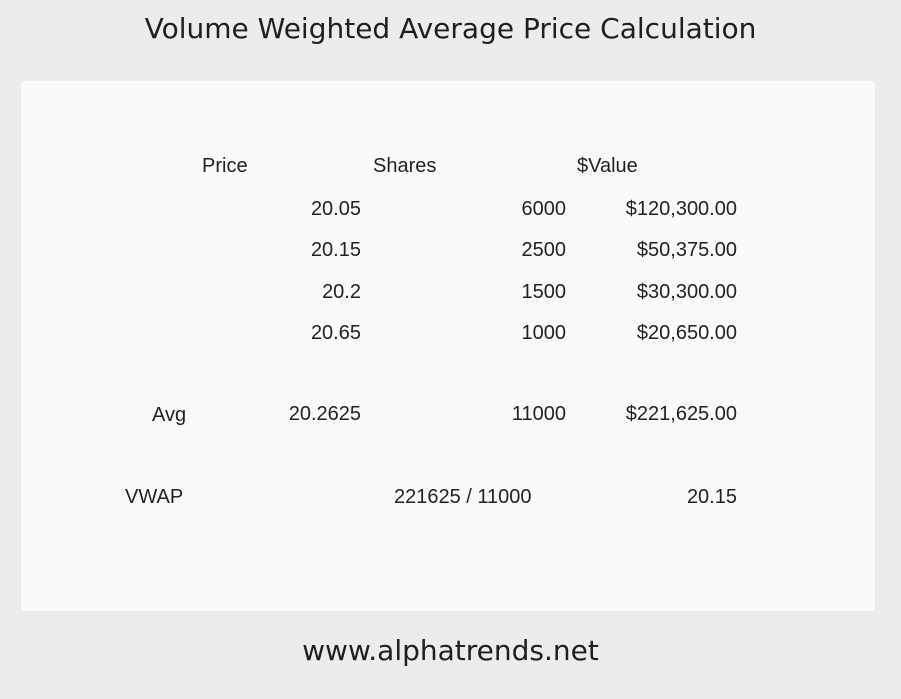  What do you see at coordinates (538, 414) in the screenshot?
I see `avg-shares: 11000` at bounding box center [538, 414].